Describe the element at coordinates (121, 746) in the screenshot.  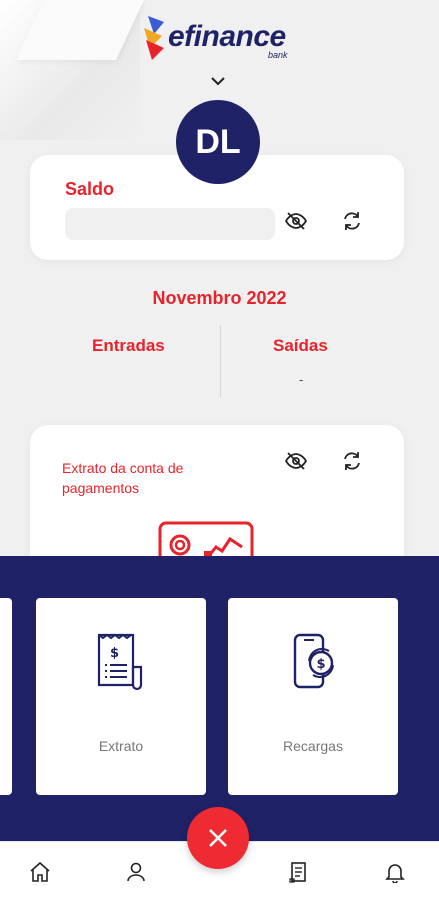
I see `quick-action-label: Extrato` at that location.